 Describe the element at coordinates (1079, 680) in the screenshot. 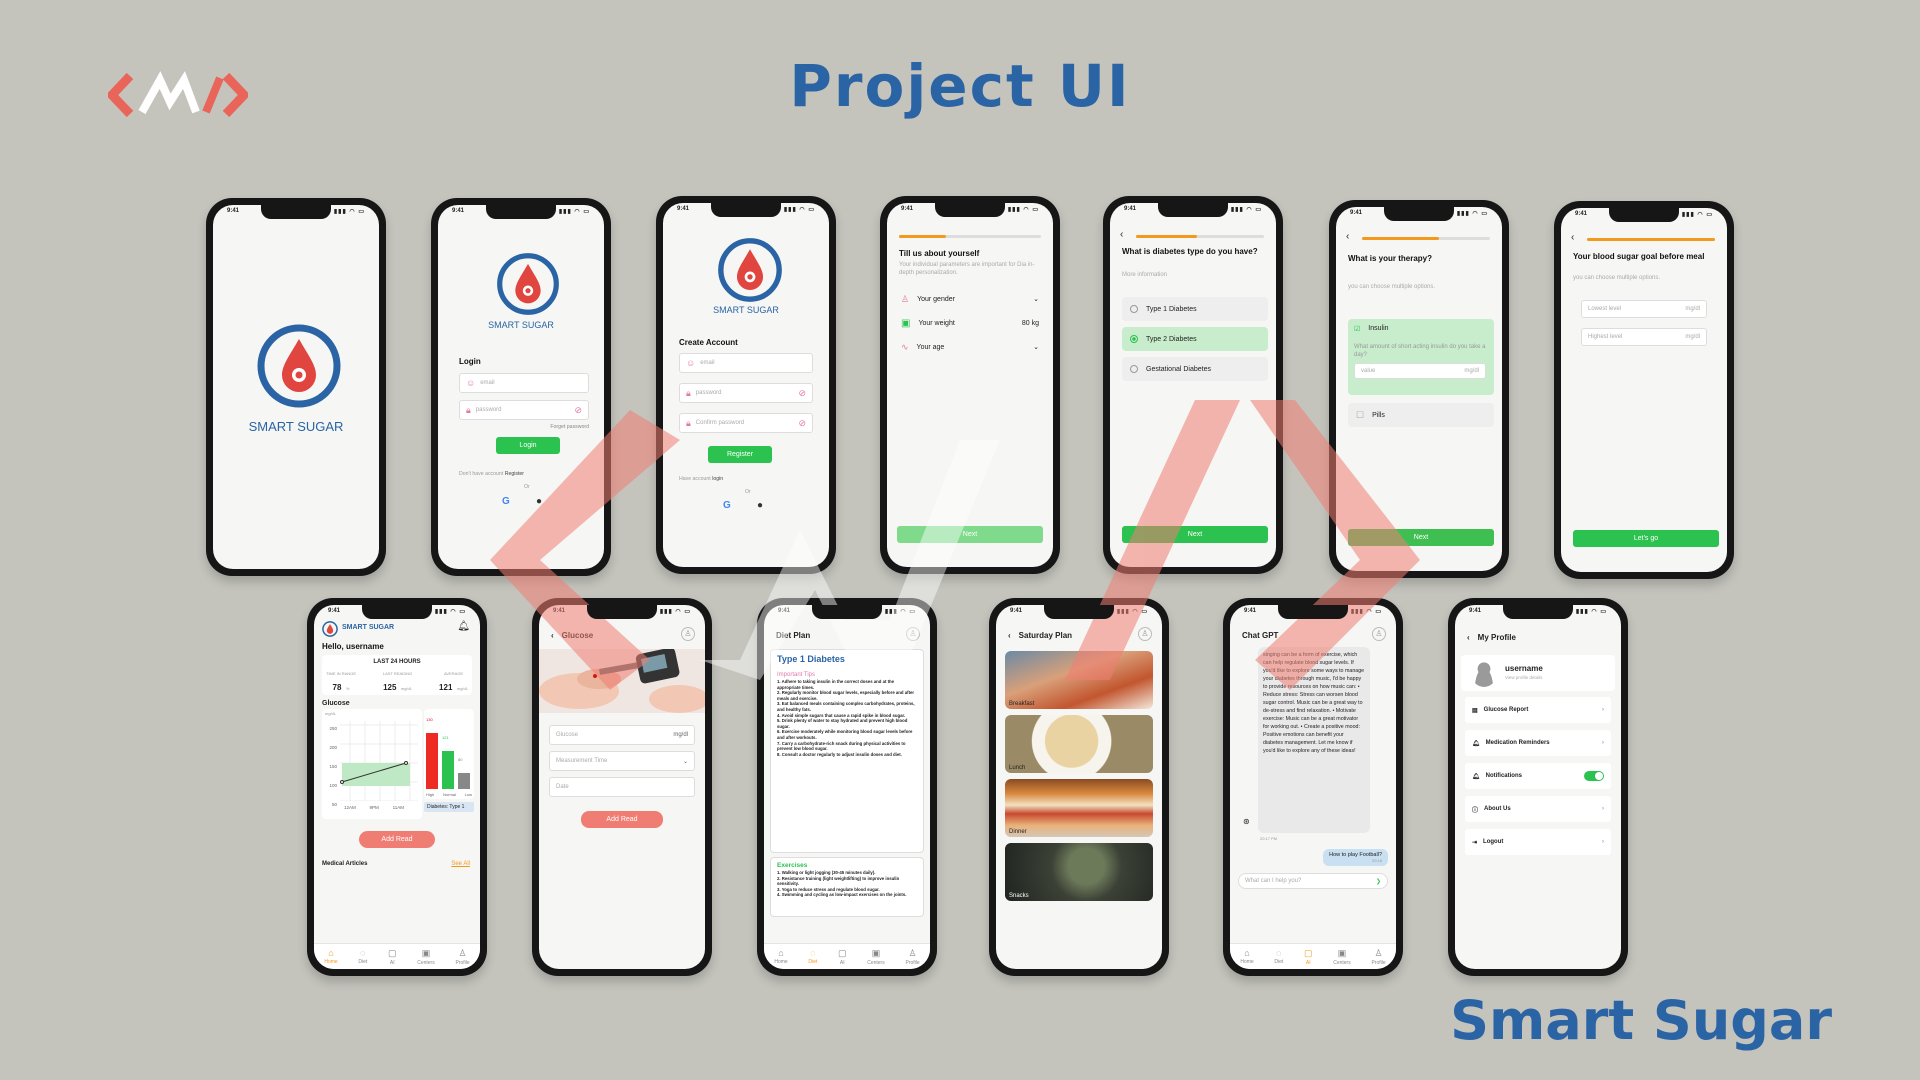

I see `meal-breakfast: Breakfast` at that location.